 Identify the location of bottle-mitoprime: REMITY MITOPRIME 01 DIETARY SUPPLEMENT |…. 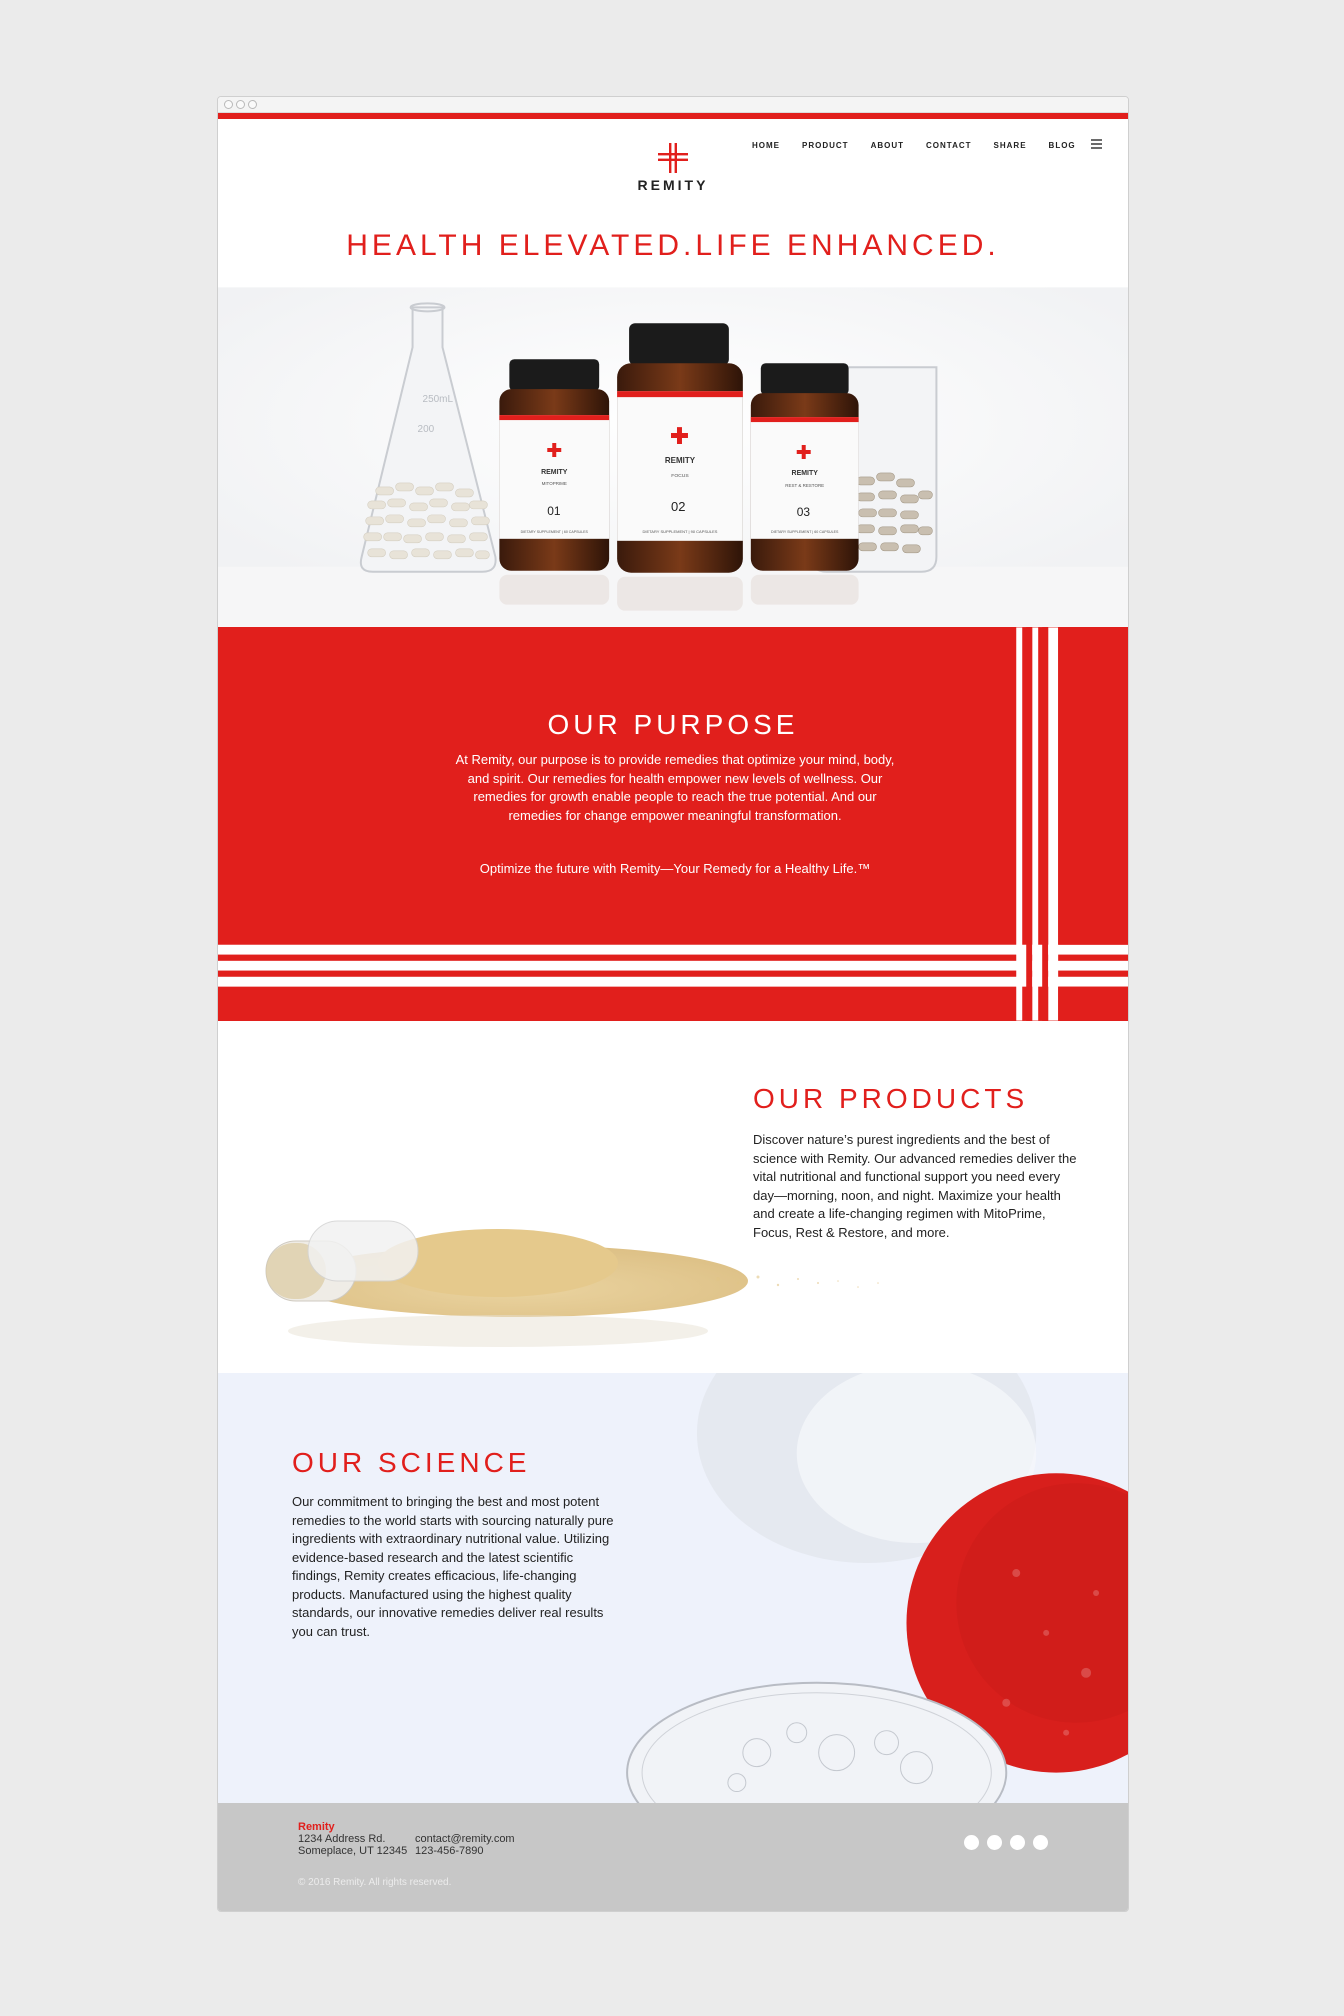
(554, 465).